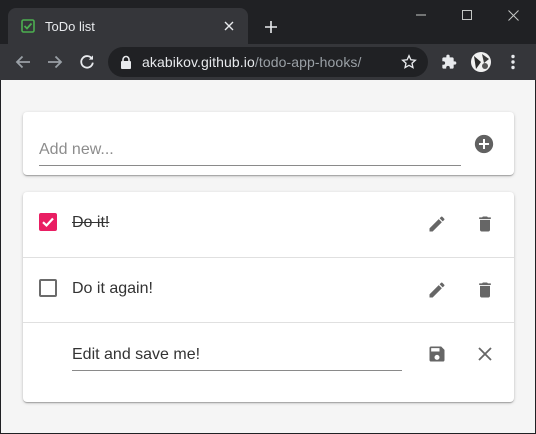  Describe the element at coordinates (268, 224) in the screenshot. I see `todo-item: Do it!` at that location.